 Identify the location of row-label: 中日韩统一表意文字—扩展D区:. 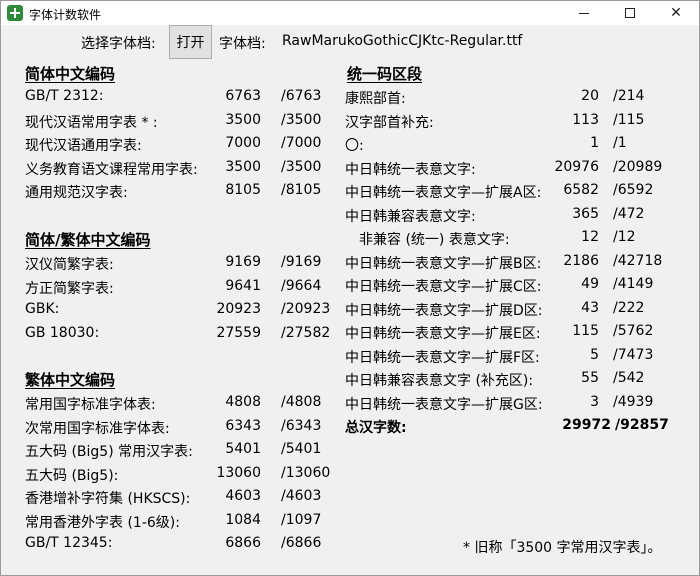
(444, 310).